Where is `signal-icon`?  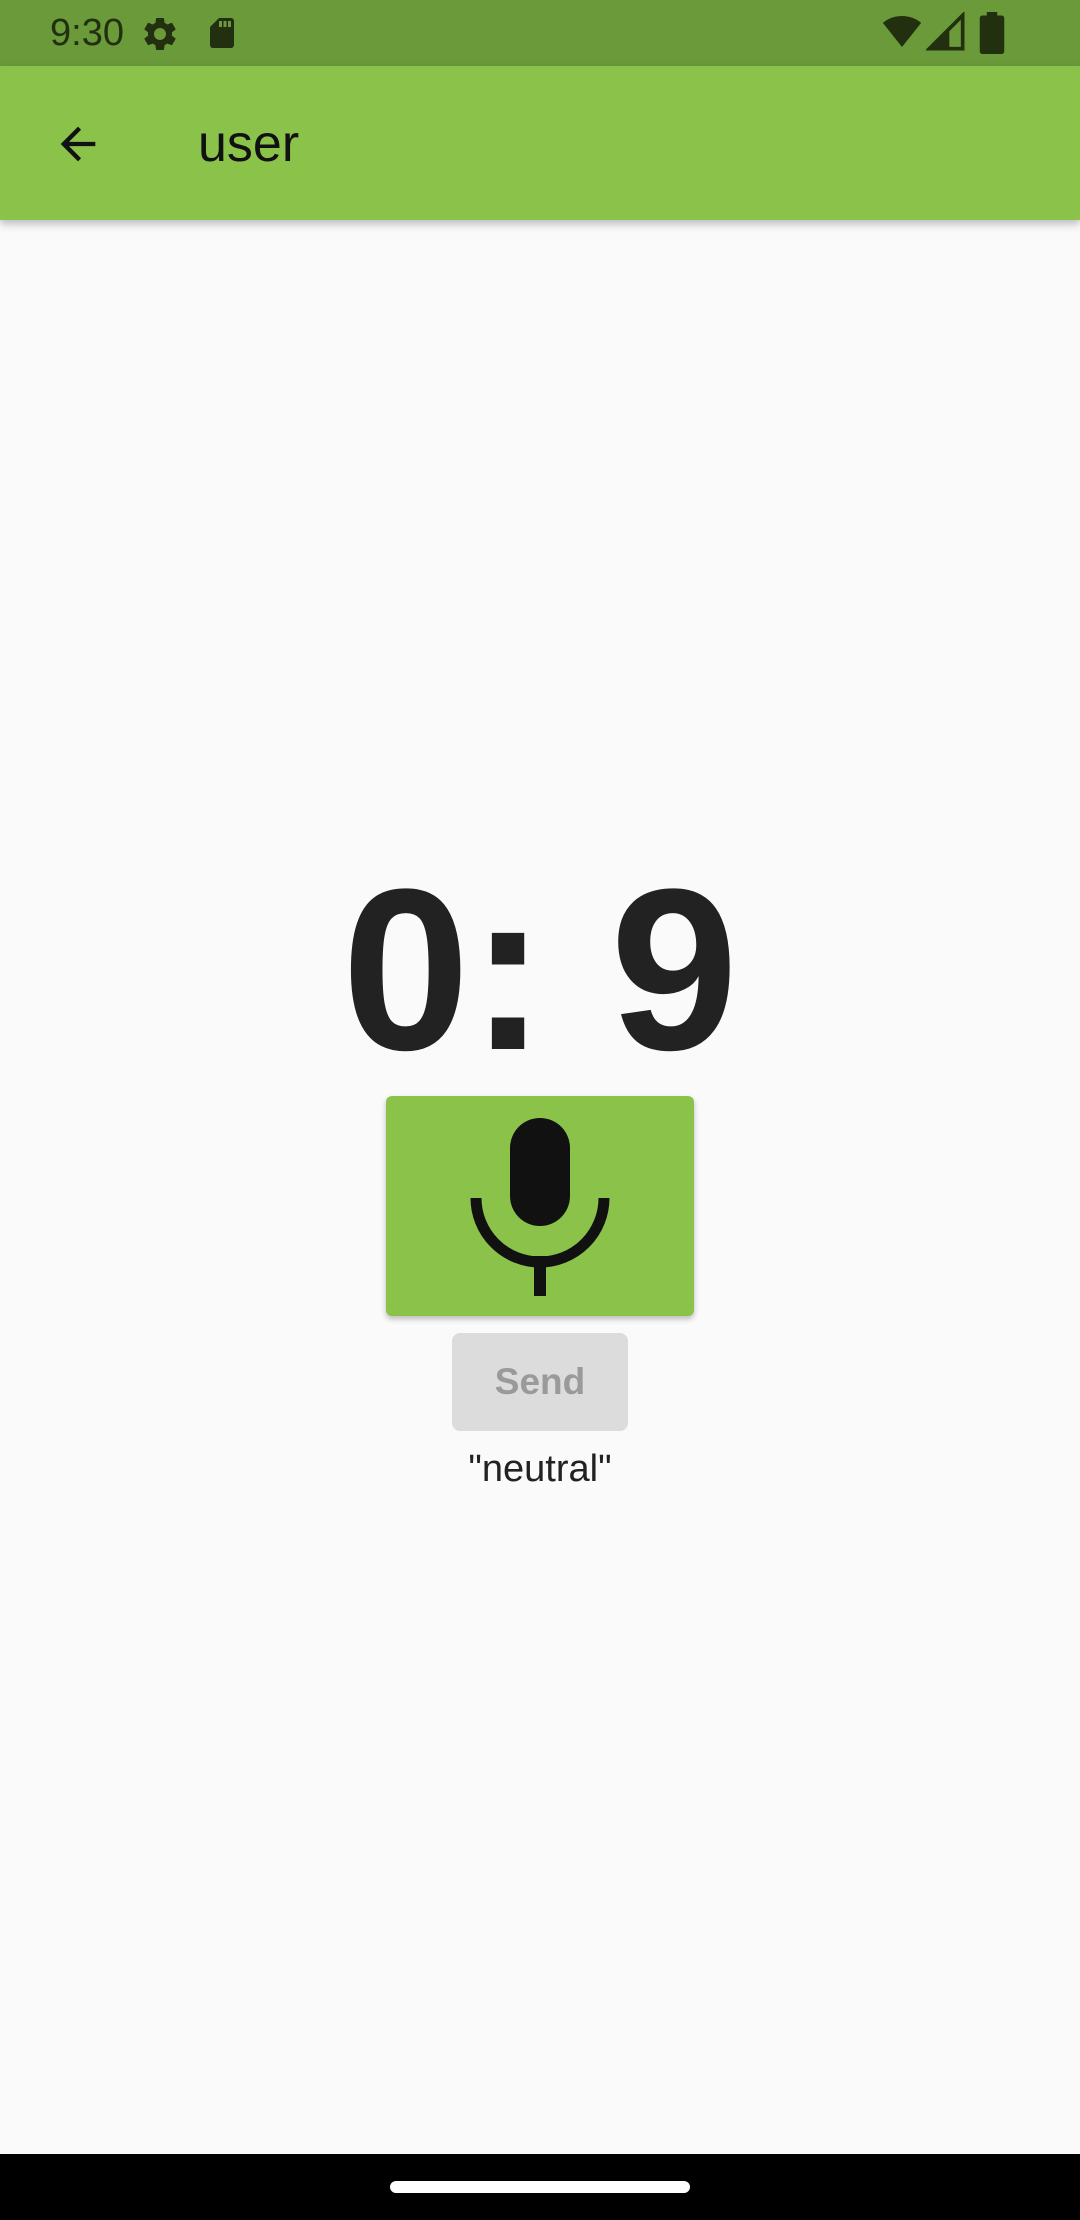 signal-icon is located at coordinates (945, 31).